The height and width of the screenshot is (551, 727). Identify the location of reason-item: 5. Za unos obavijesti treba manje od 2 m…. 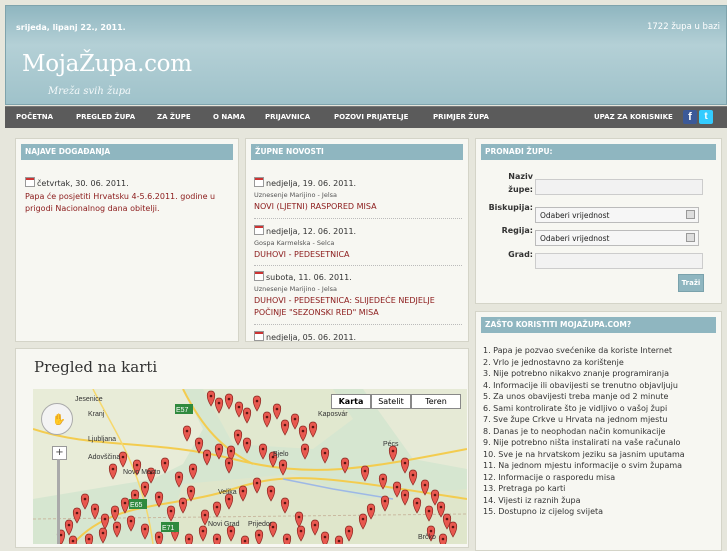
(576, 396).